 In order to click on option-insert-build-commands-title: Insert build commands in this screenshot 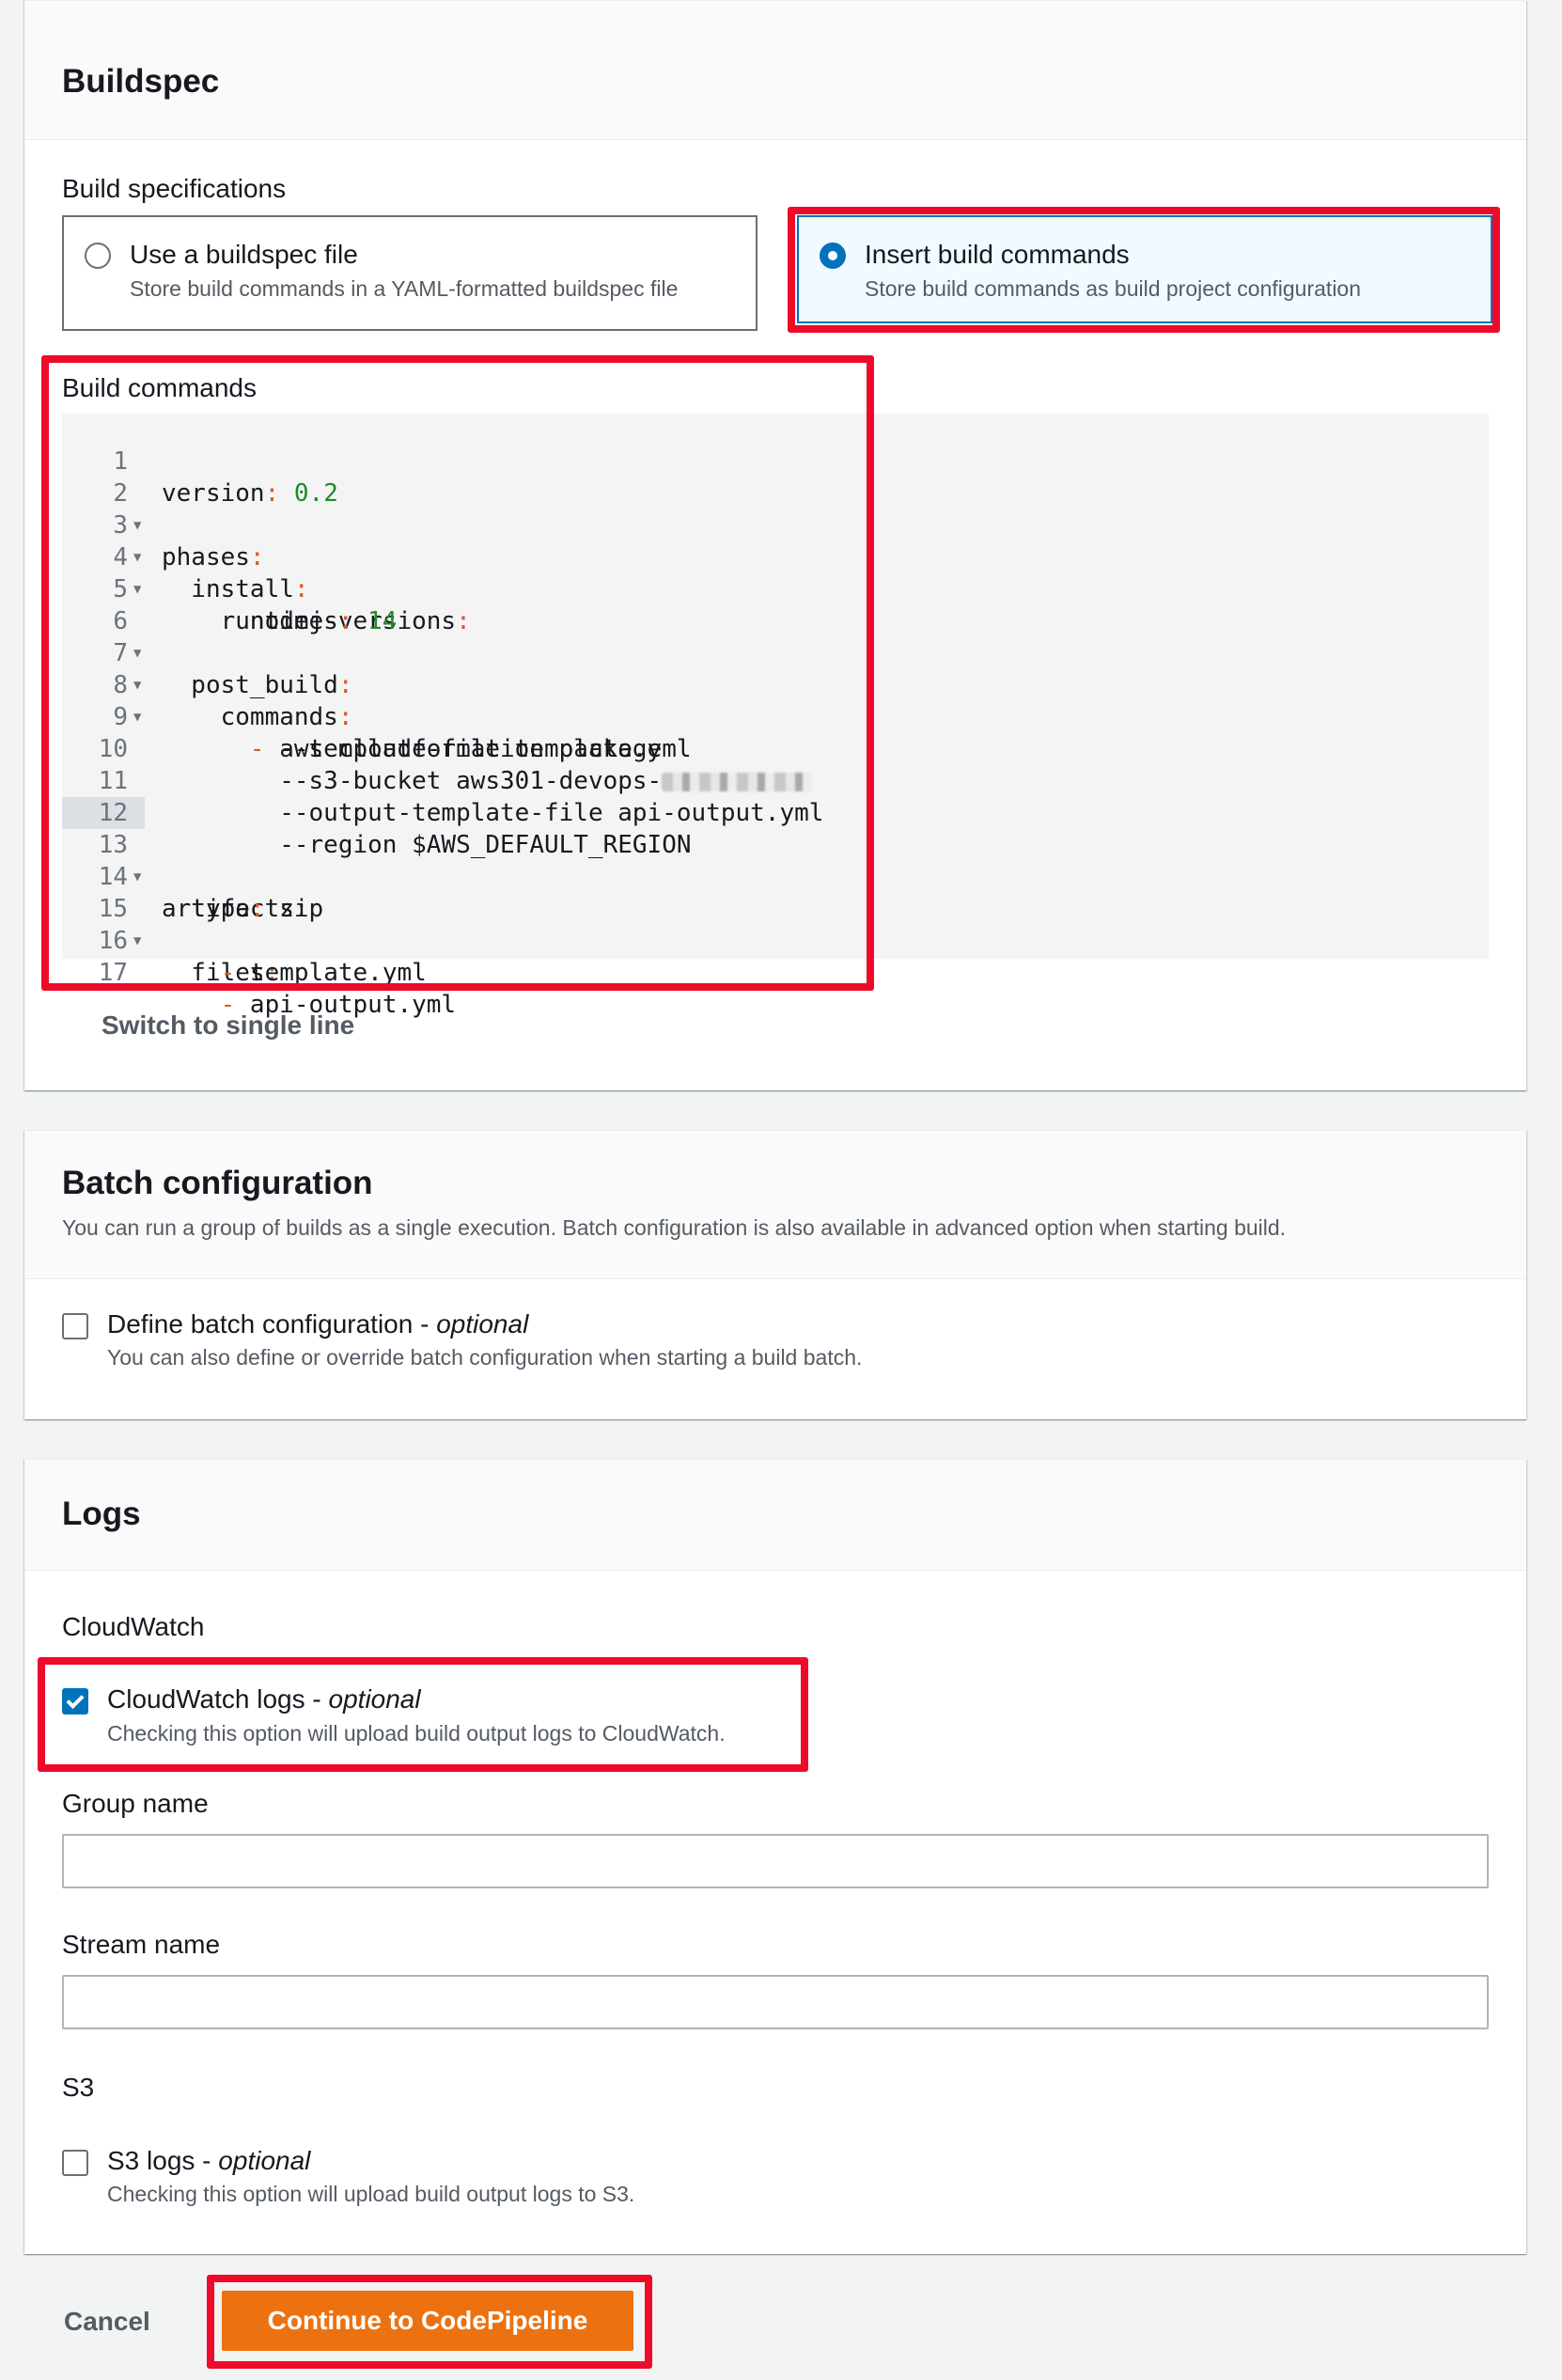, I will do `click(998, 254)`.